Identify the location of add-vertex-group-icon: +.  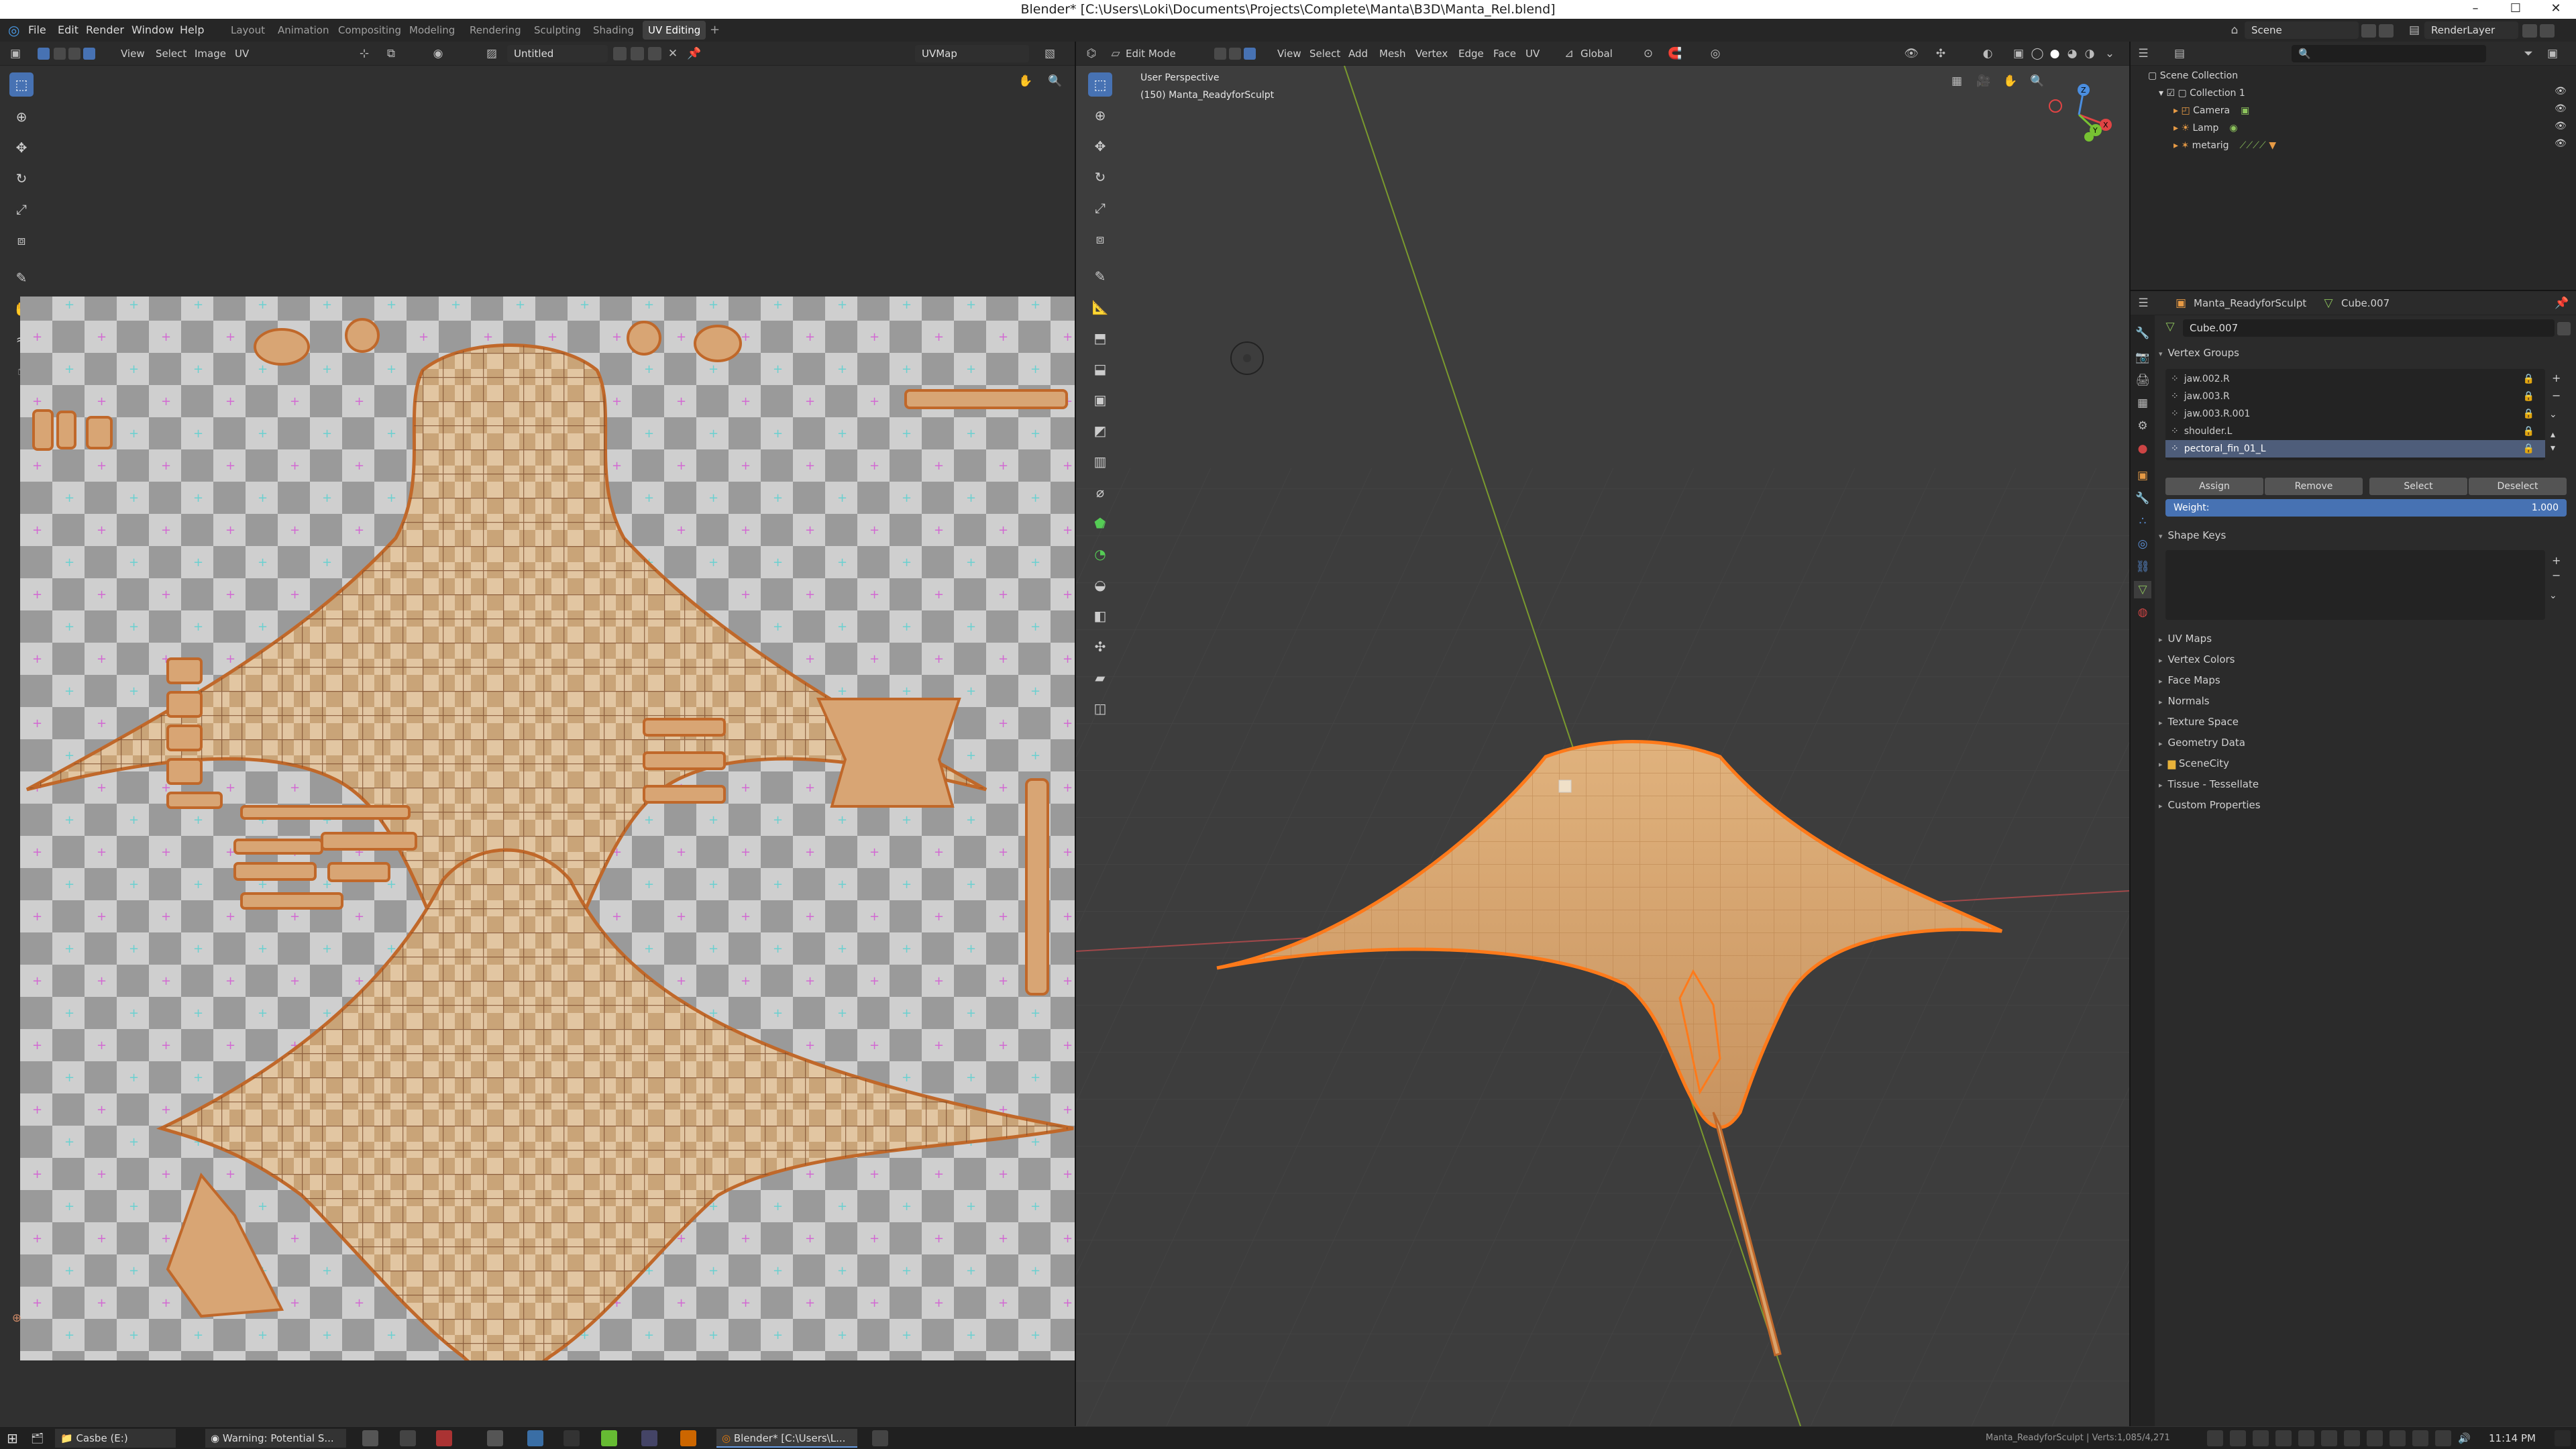
(2556, 378).